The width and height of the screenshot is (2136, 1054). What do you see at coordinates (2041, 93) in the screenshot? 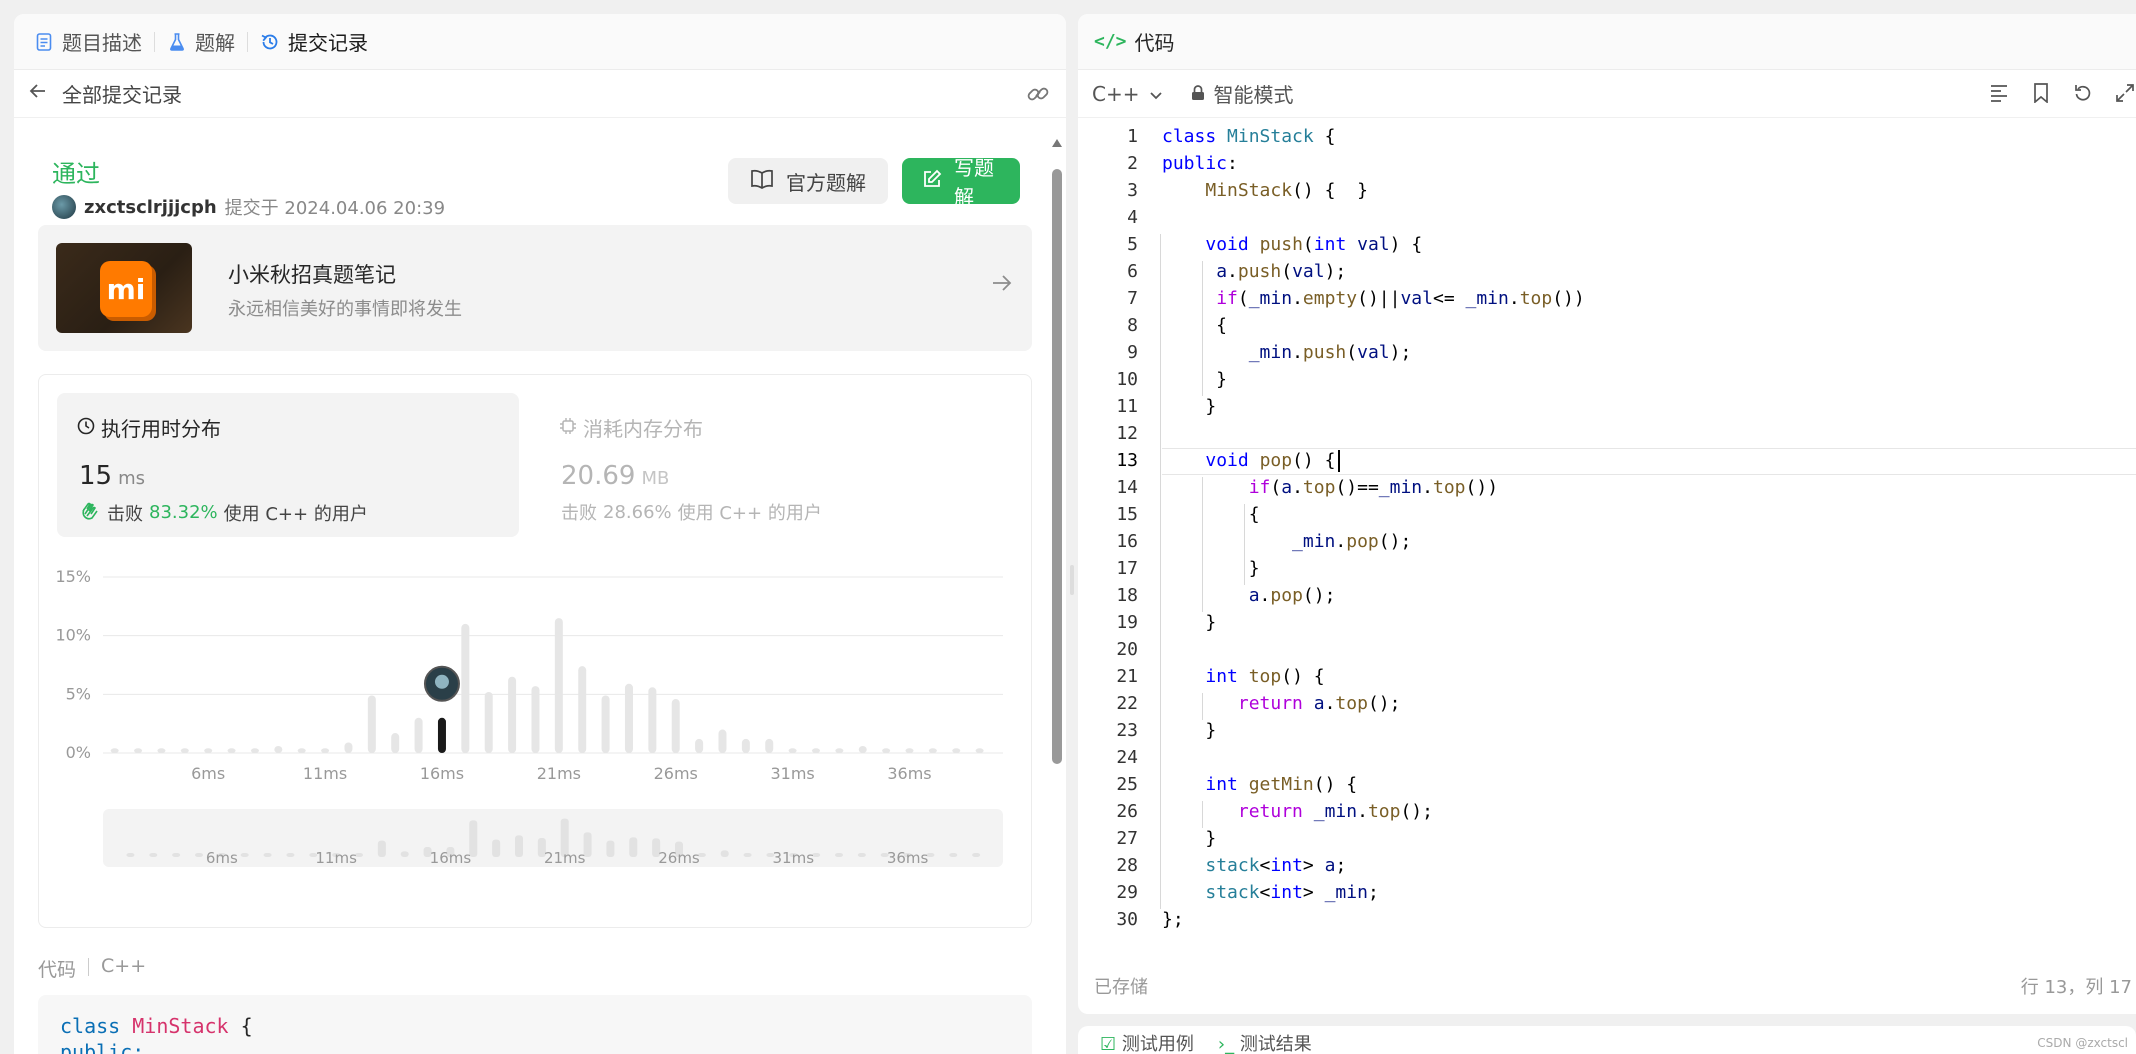
I see `bookmark-icon` at bounding box center [2041, 93].